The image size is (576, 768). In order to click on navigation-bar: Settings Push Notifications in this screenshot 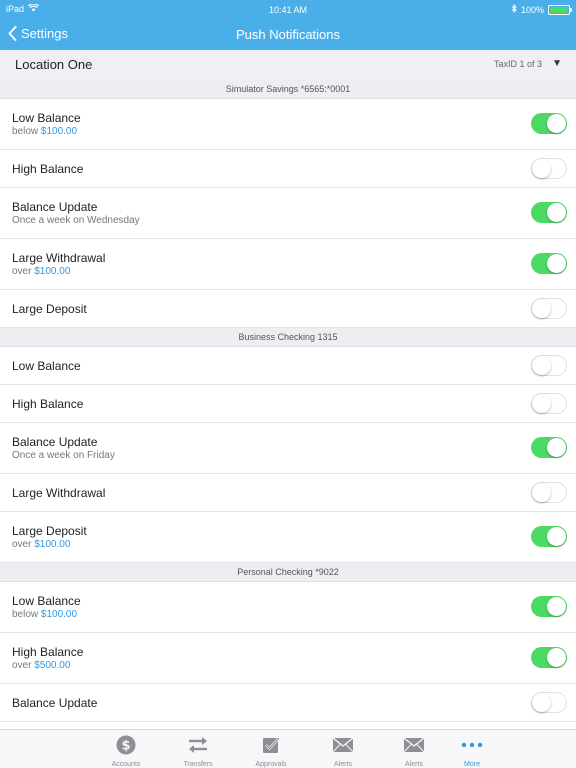, I will do `click(288, 35)`.